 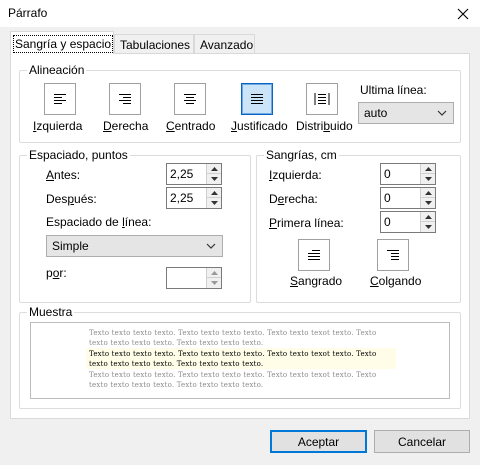 What do you see at coordinates (393, 90) in the screenshot?
I see `last-line-label: Ultima línea:` at bounding box center [393, 90].